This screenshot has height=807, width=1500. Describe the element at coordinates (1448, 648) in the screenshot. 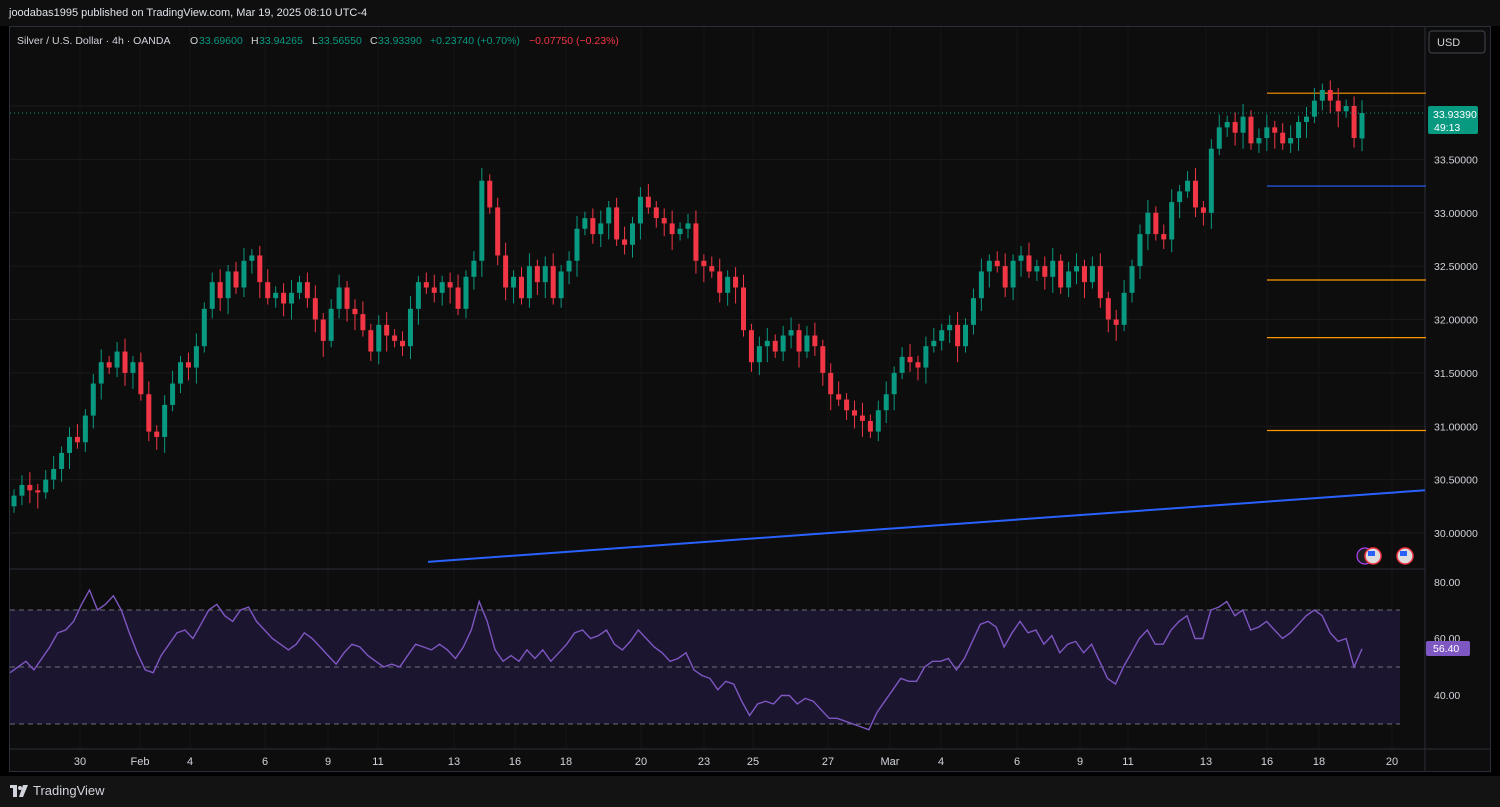

I see `rsi-value-tag: 56.40` at that location.